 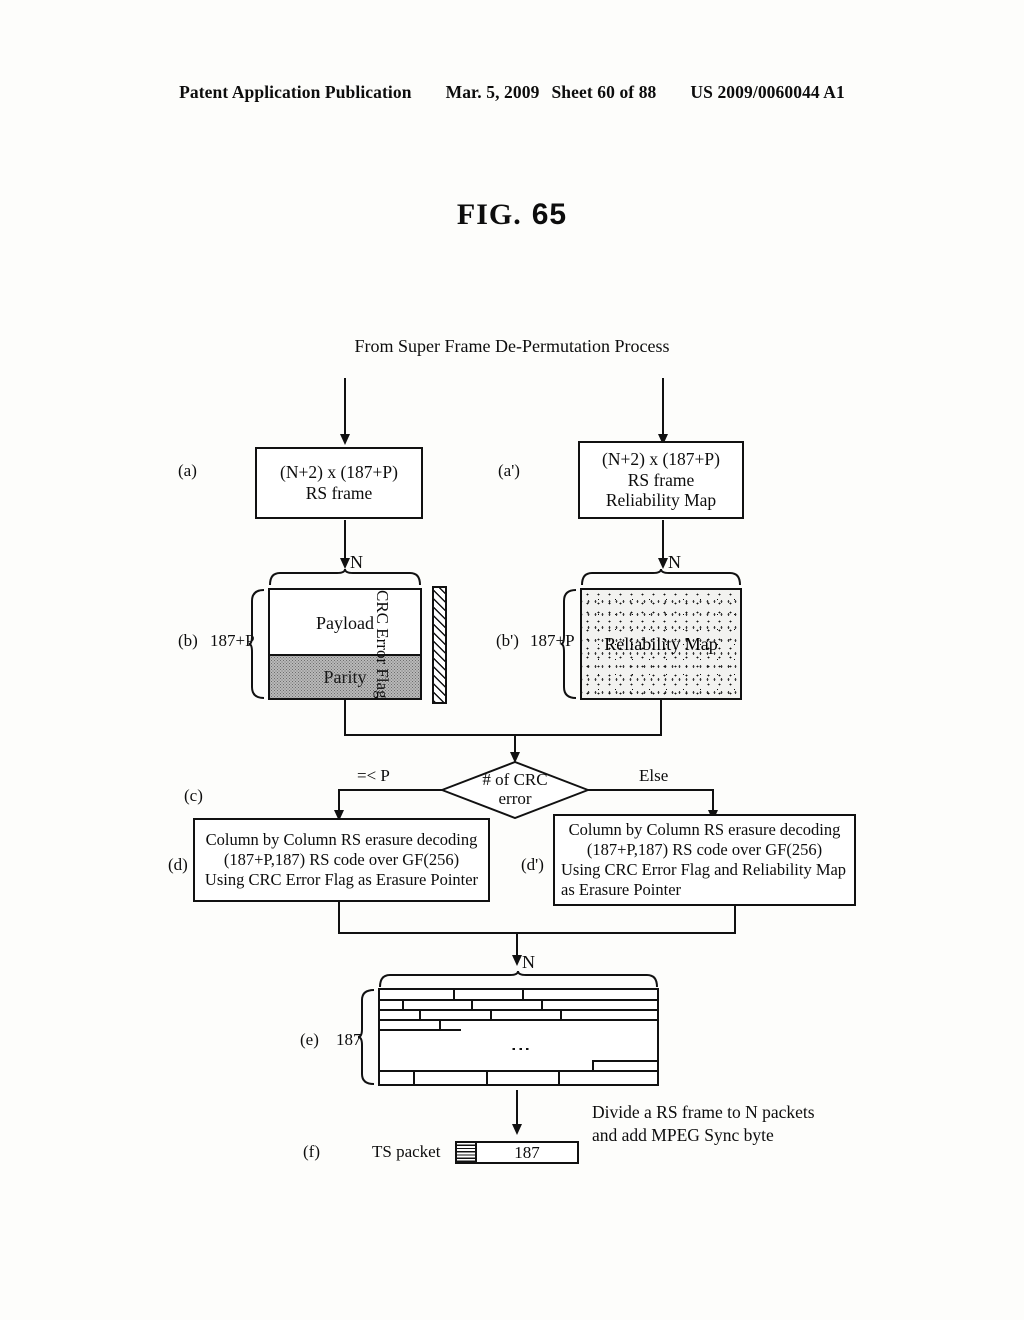 I want to click on dprime-line-3: Using CRC Error Flag and Reliability Map, so click(x=704, y=869).